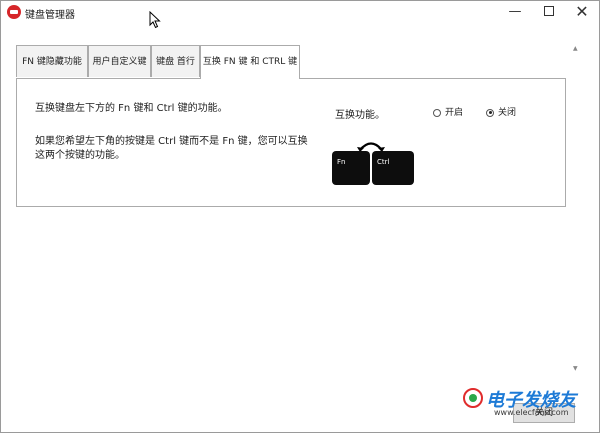 The width and height of the screenshot is (600, 433). I want to click on window-title: 键盘管理器, so click(50, 15).